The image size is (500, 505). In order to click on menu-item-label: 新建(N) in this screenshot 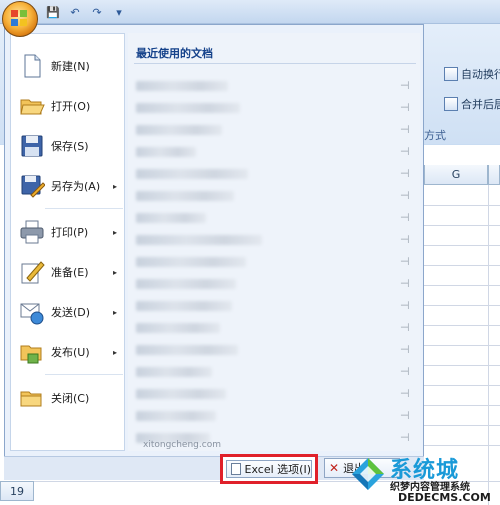, I will do `click(70, 66)`.